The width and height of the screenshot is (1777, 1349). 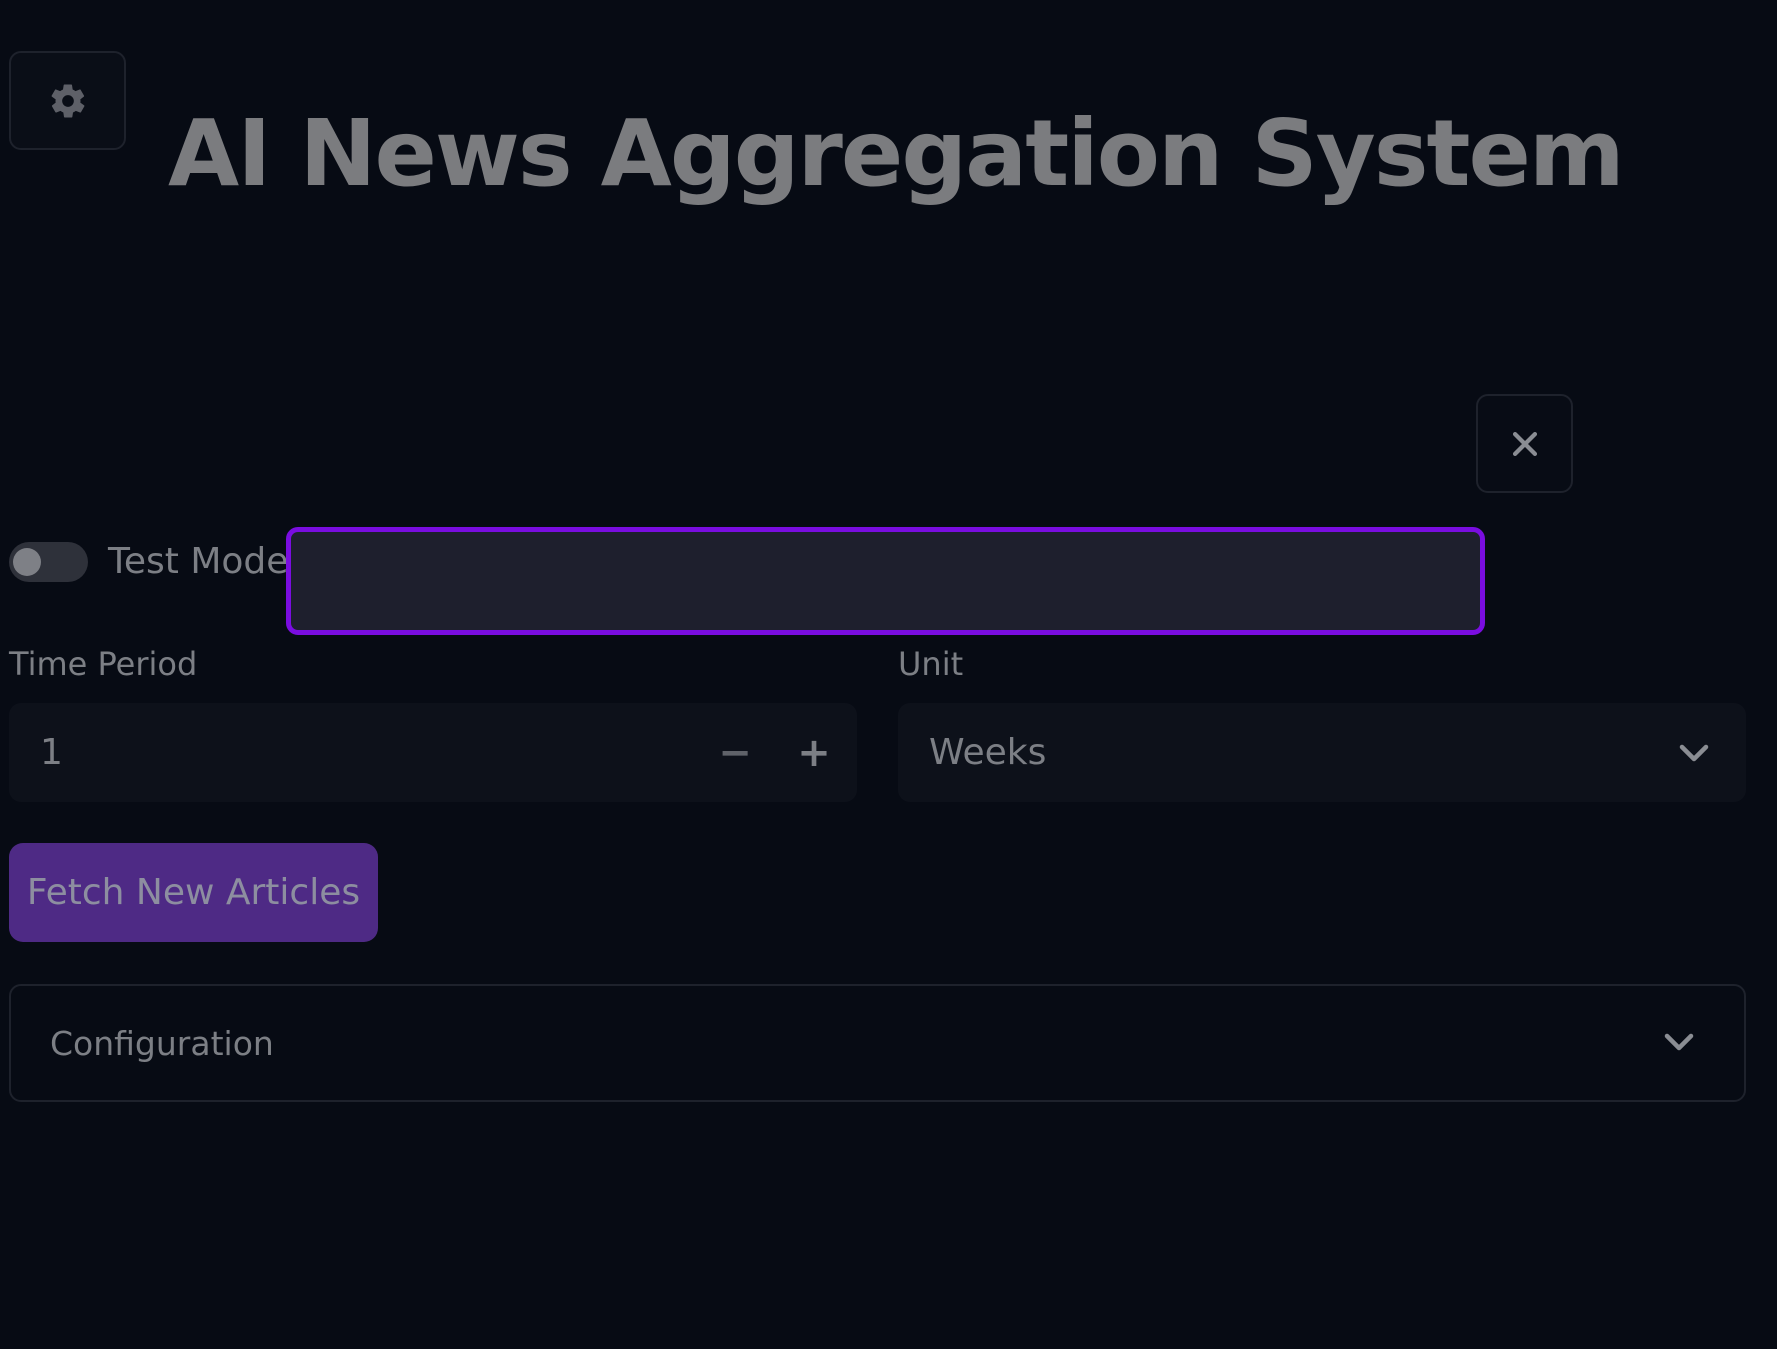 I want to click on unit-selected-value: Weeks, so click(x=988, y=752).